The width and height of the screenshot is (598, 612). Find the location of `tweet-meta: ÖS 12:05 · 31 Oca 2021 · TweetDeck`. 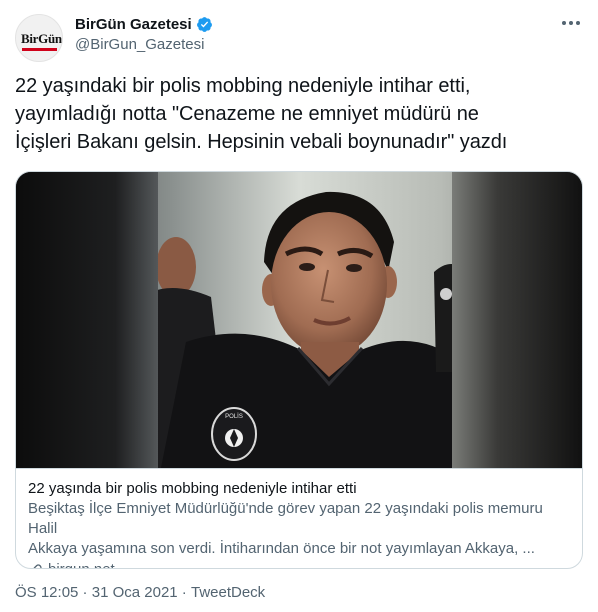

tweet-meta: ÖS 12:05 · 31 Oca 2021 · TweetDeck is located at coordinates (140, 592).